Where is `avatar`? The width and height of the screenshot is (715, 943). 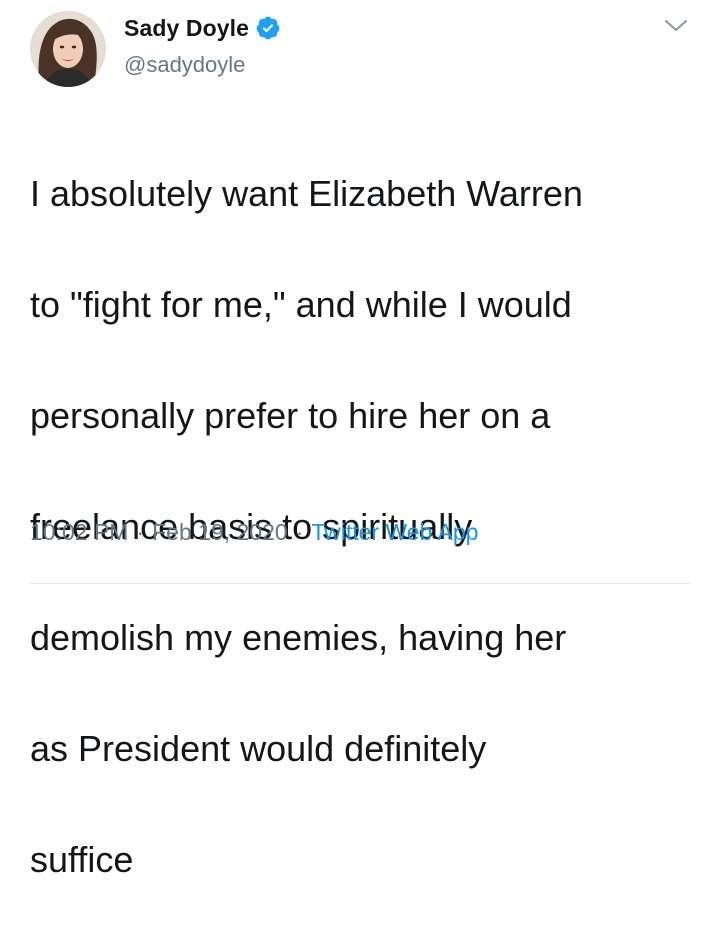 avatar is located at coordinates (68, 49).